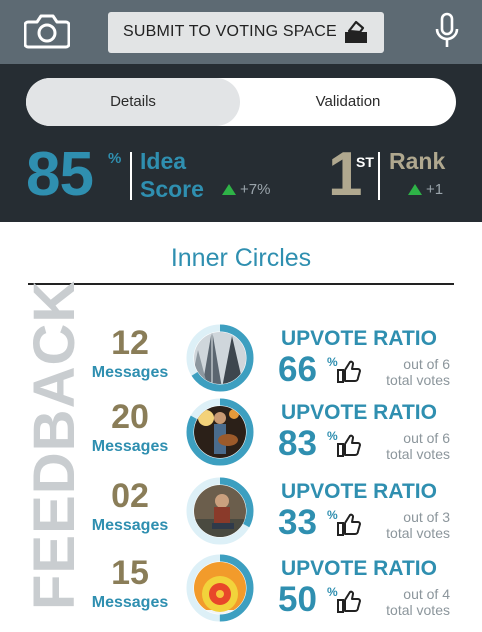 This screenshot has height=632, width=482. Describe the element at coordinates (130, 343) in the screenshot. I see `message-count: 12` at that location.